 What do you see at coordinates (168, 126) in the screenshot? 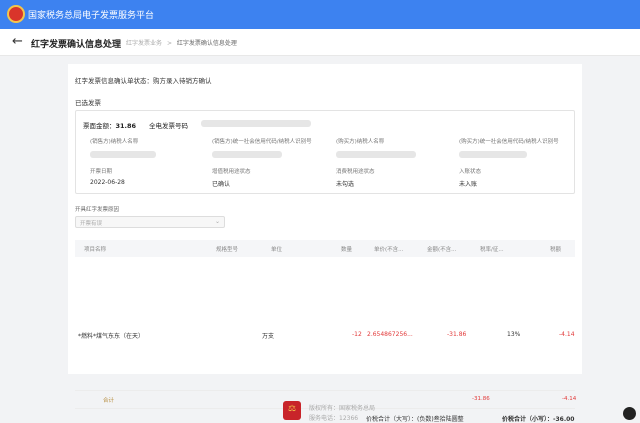
I see `einvoice-number-label: 全电发票号码` at bounding box center [168, 126].